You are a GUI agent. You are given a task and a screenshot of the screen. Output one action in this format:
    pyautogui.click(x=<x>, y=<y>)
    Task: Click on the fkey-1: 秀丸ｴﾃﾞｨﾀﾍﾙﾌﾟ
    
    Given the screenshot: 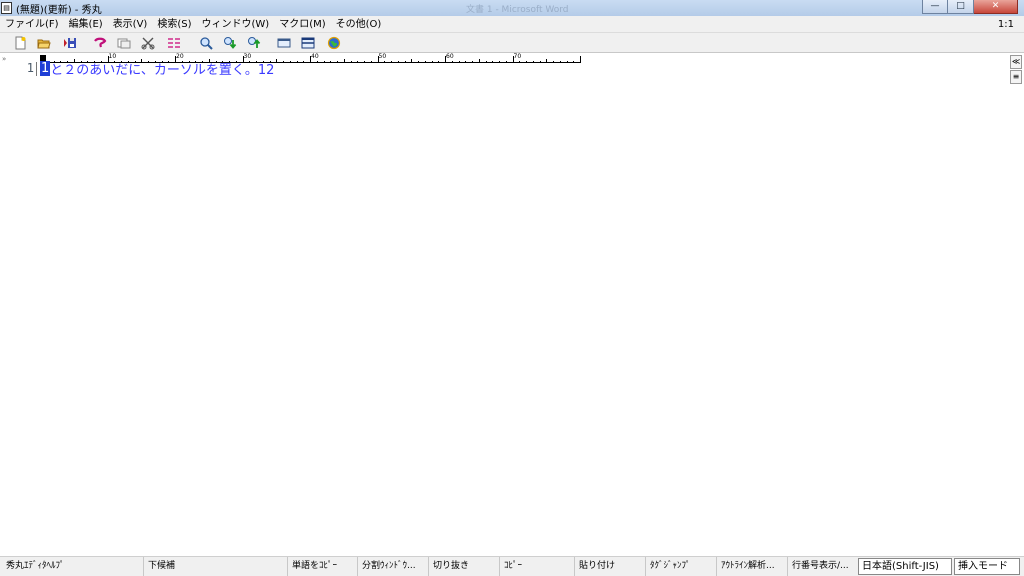 What is the action you would take?
    pyautogui.click(x=33, y=566)
    